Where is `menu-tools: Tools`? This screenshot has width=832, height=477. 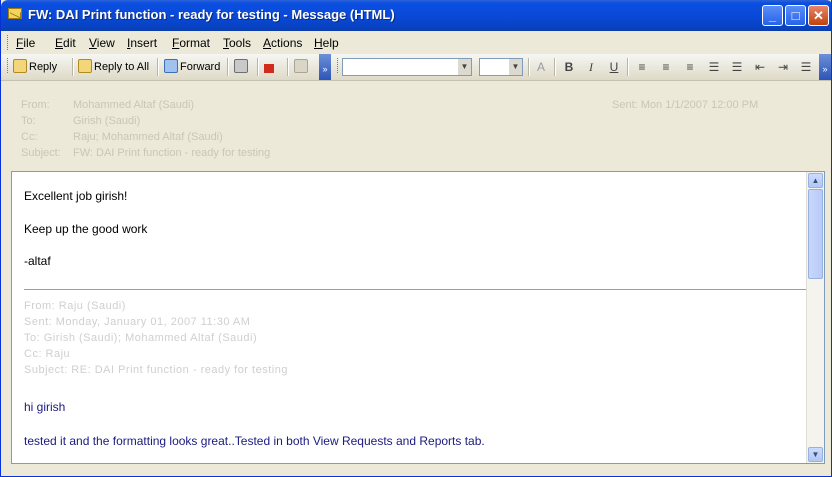 menu-tools: Tools is located at coordinates (237, 43).